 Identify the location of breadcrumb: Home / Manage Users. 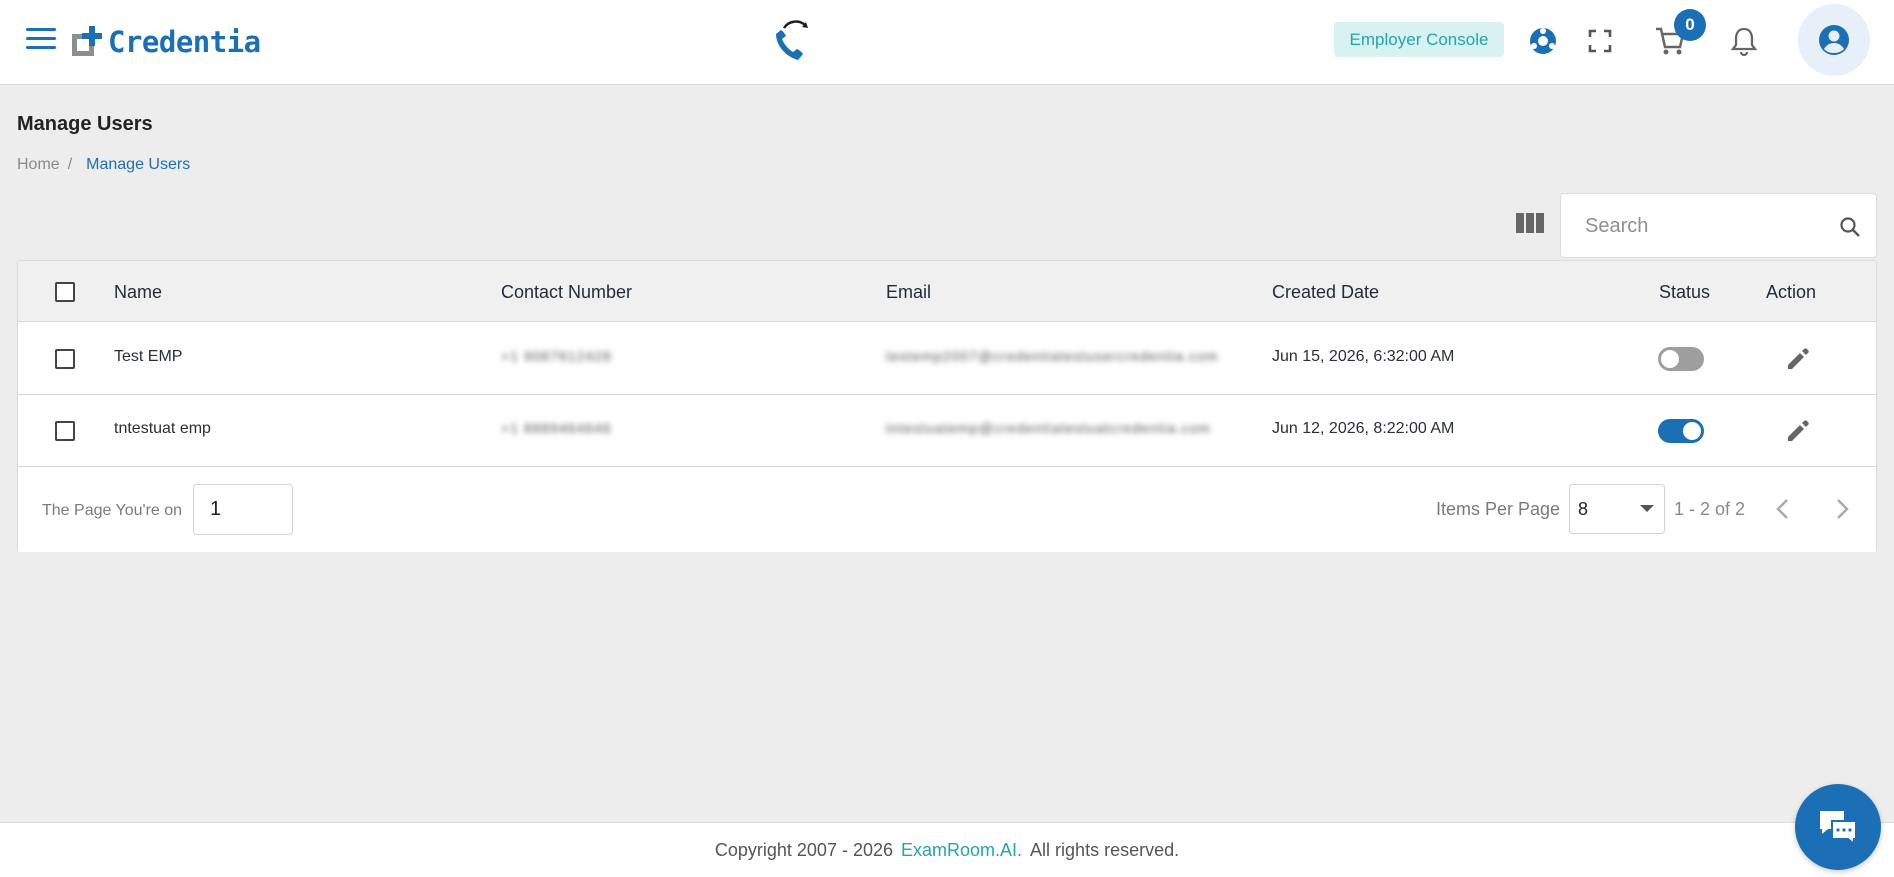
(103, 165).